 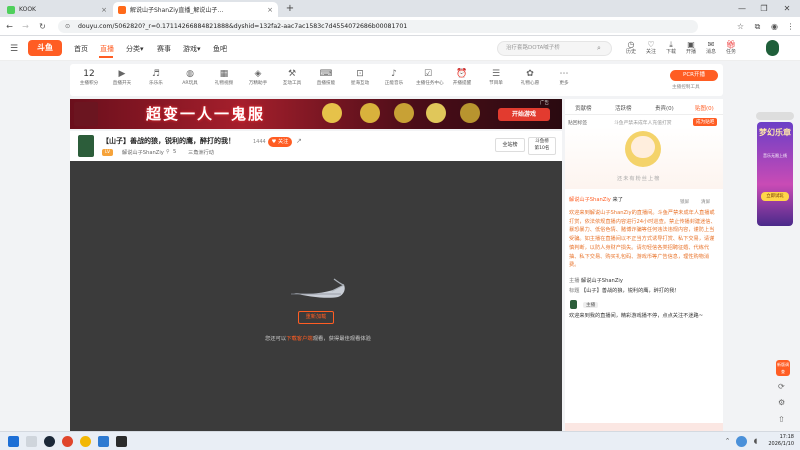 What do you see at coordinates (299, 339) in the screenshot?
I see `download-client-link: 下载客户端` at bounding box center [299, 339].